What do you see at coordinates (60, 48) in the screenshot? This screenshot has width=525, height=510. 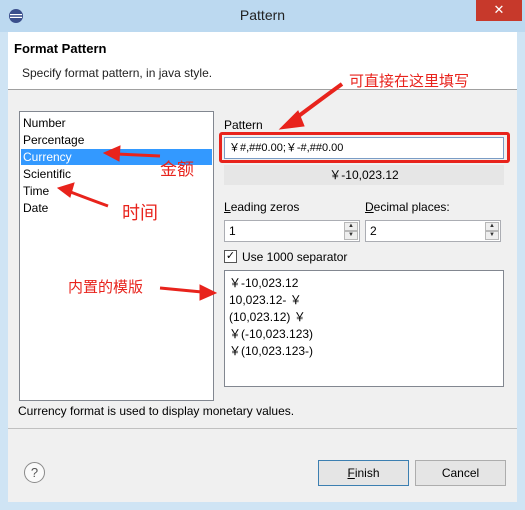 I see `header-title: Format Pattern` at bounding box center [60, 48].